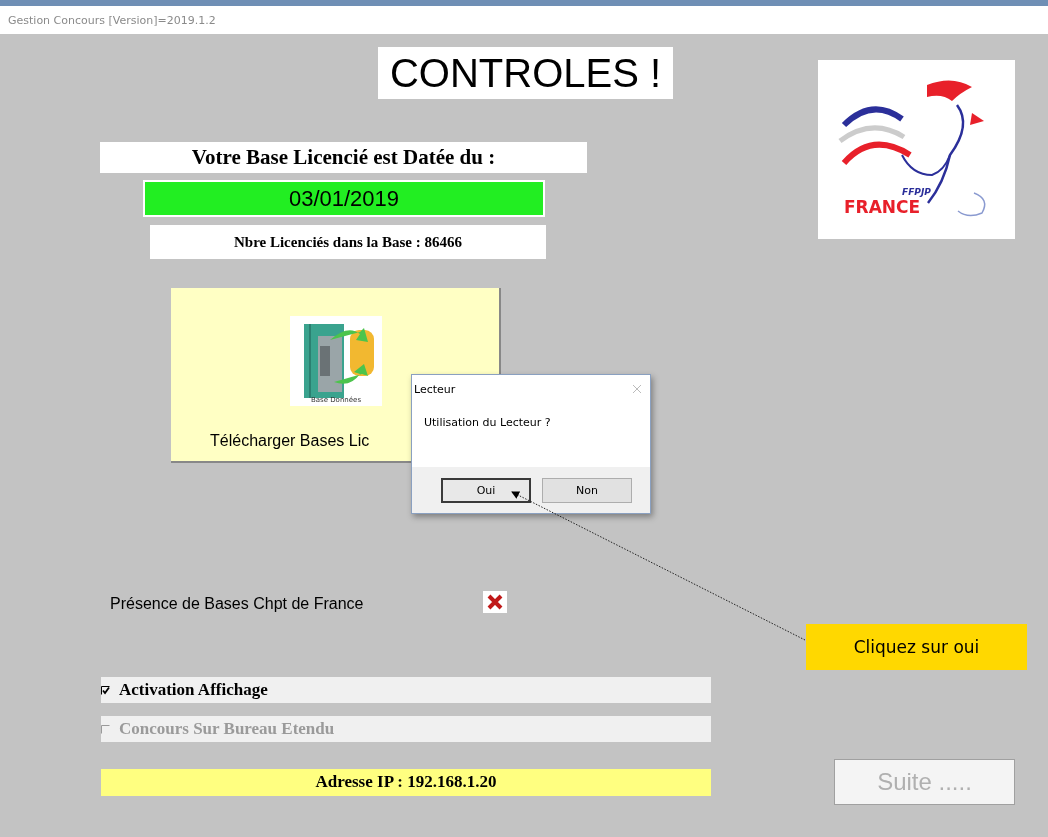 The width and height of the screenshot is (1048, 837). I want to click on status-label: Présence de Bases Chpt de France, so click(237, 604).